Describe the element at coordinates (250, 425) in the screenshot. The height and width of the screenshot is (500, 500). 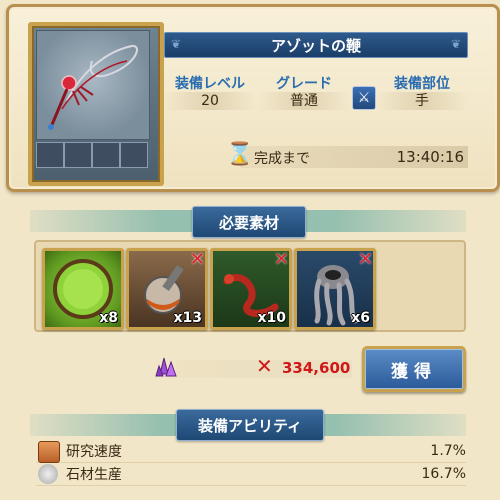
I see `abilities-title: 装備アビリティ` at that location.